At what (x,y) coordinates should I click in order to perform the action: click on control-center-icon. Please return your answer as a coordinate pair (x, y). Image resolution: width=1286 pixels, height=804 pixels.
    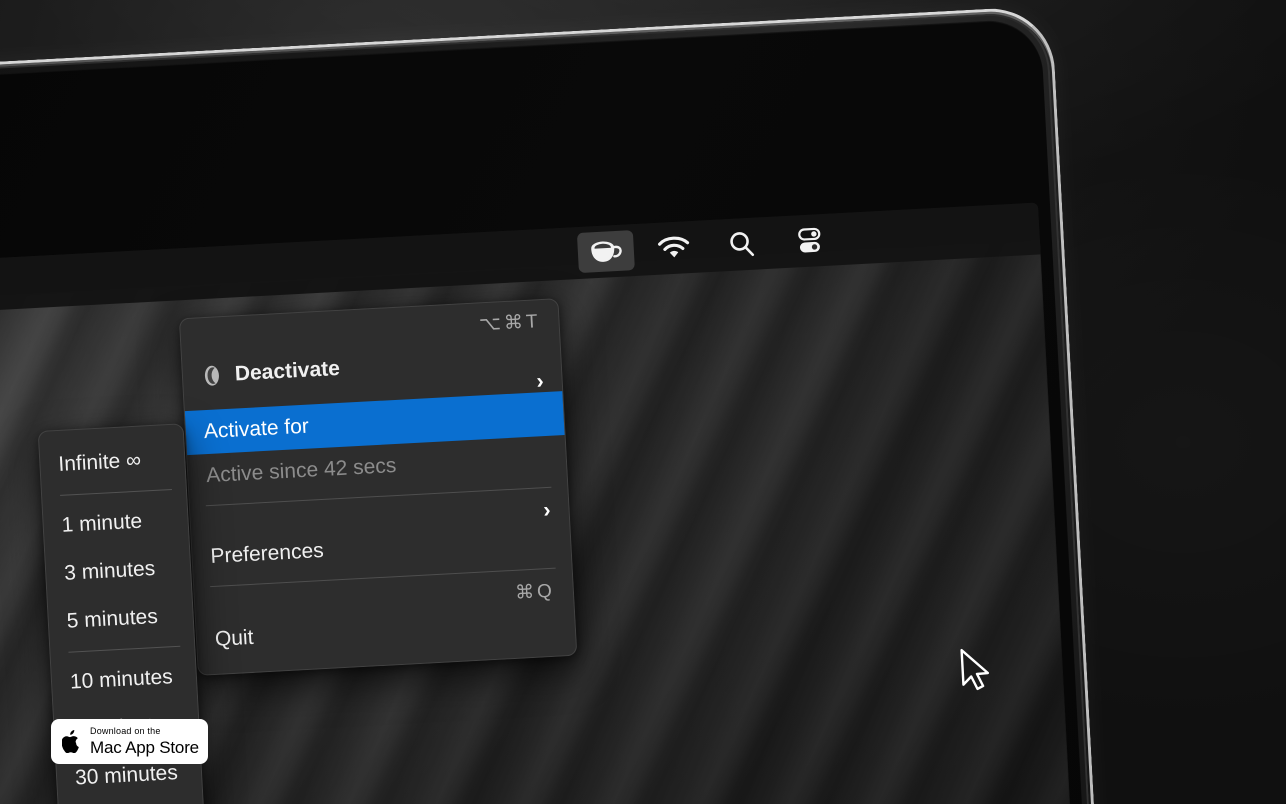
    Looking at the image, I should click on (809, 240).